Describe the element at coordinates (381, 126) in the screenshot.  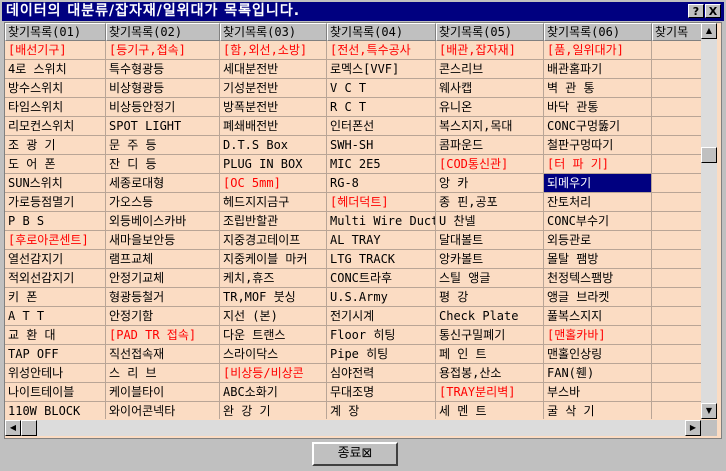
I see `grid-cell: 인터폰선` at that location.